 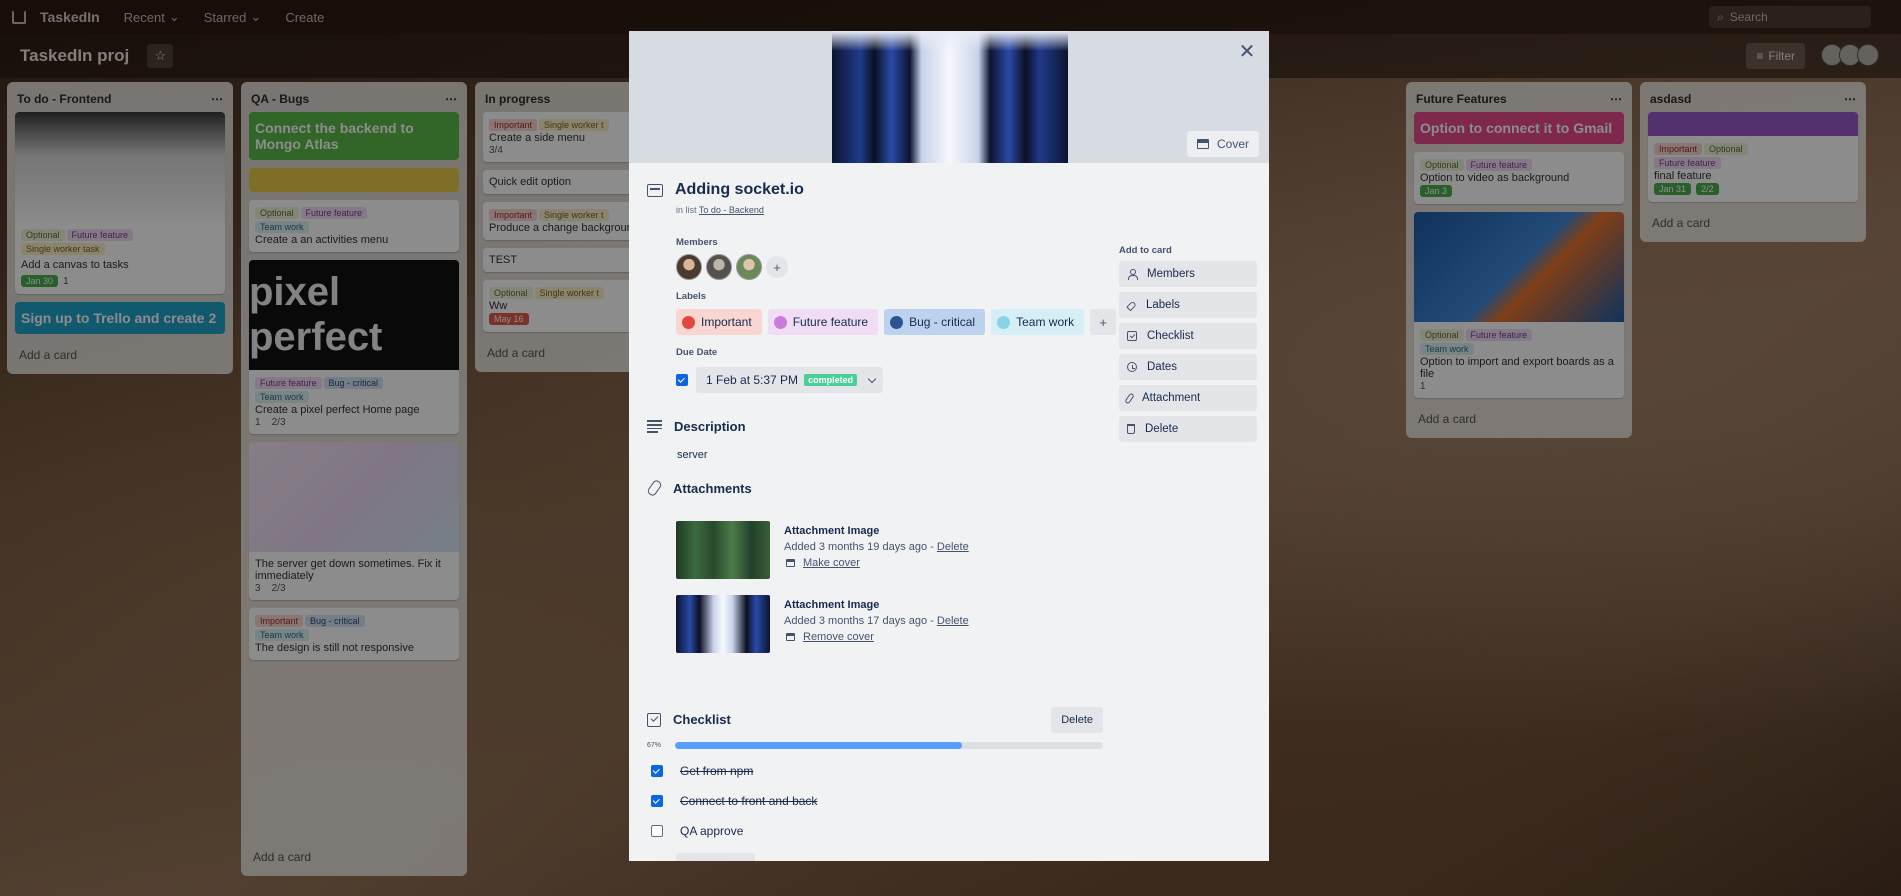 I want to click on checklist-button: Checklist, so click(x=1188, y=336).